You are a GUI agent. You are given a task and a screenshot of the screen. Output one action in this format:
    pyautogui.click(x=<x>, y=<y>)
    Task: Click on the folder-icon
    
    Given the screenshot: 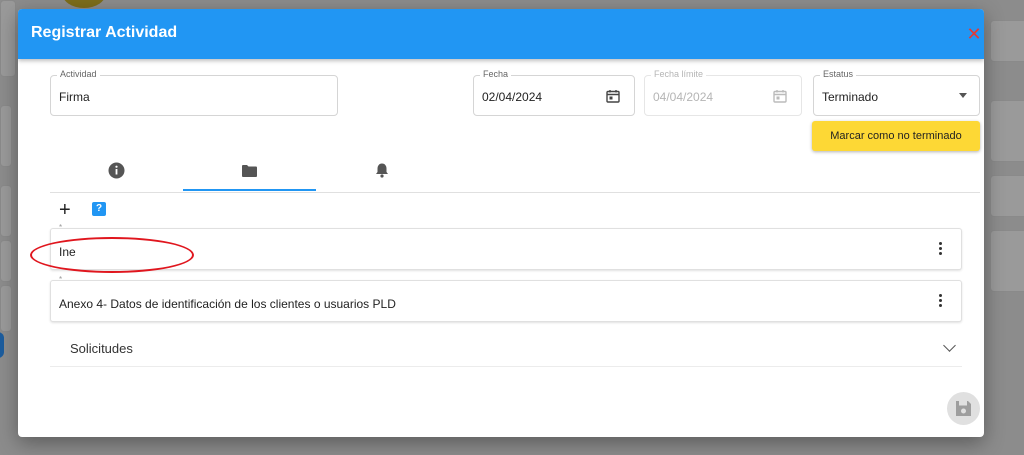 What is the action you would take?
    pyautogui.click(x=249, y=171)
    